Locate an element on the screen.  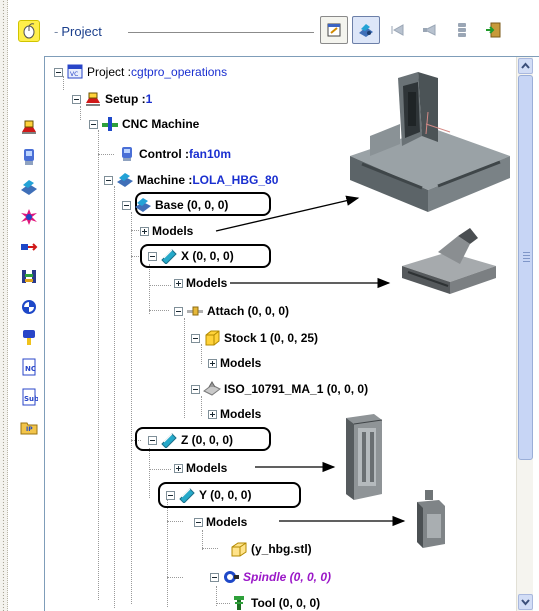
header-divider is located at coordinates (221, 32).